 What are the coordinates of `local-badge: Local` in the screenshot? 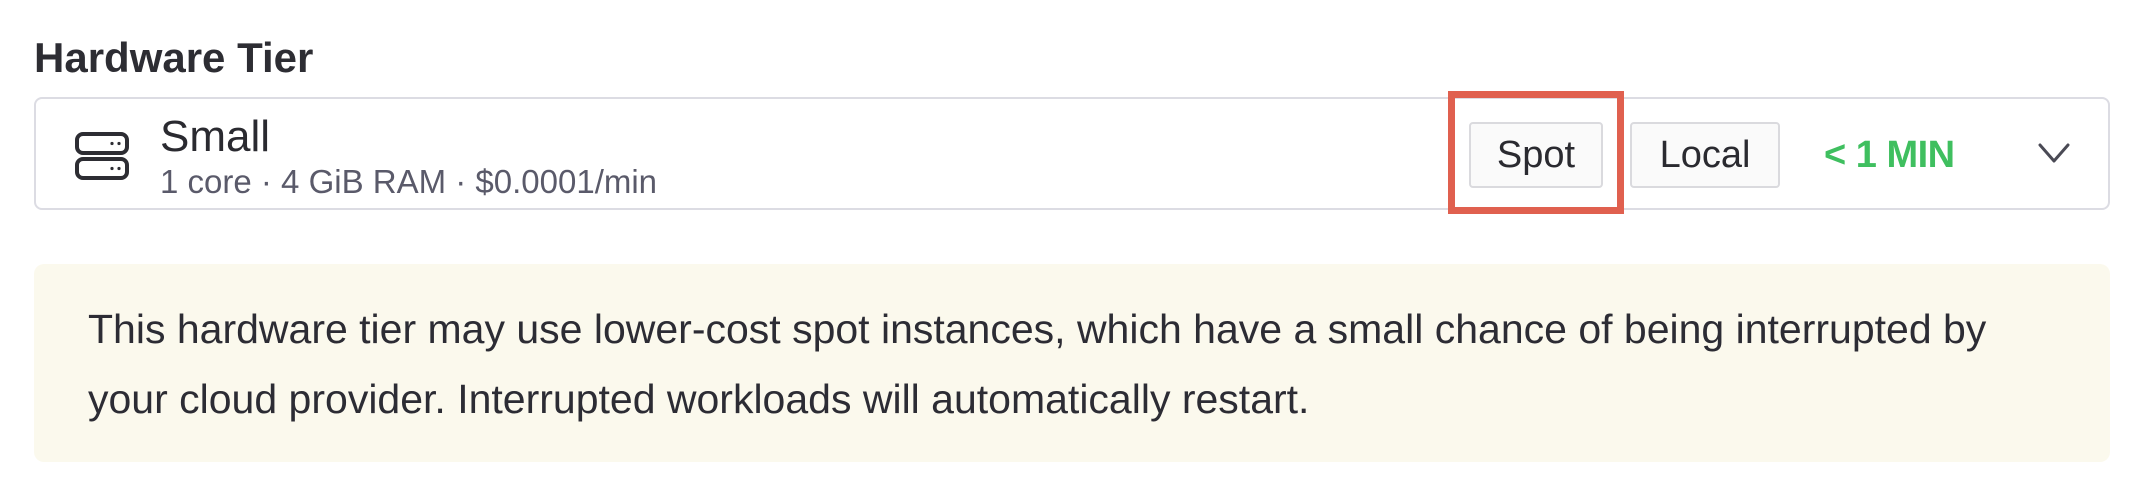 It's located at (1705, 155).